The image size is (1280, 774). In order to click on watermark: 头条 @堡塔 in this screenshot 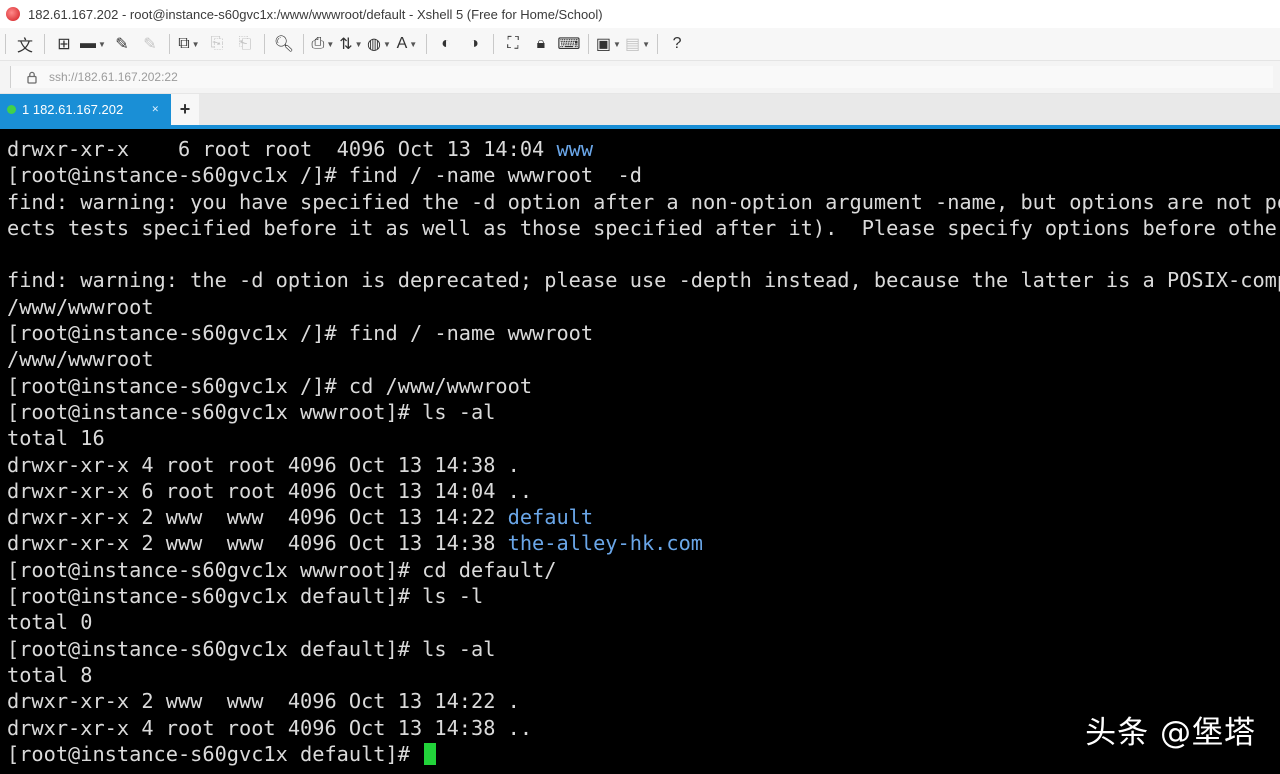, I will do `click(1170, 733)`.